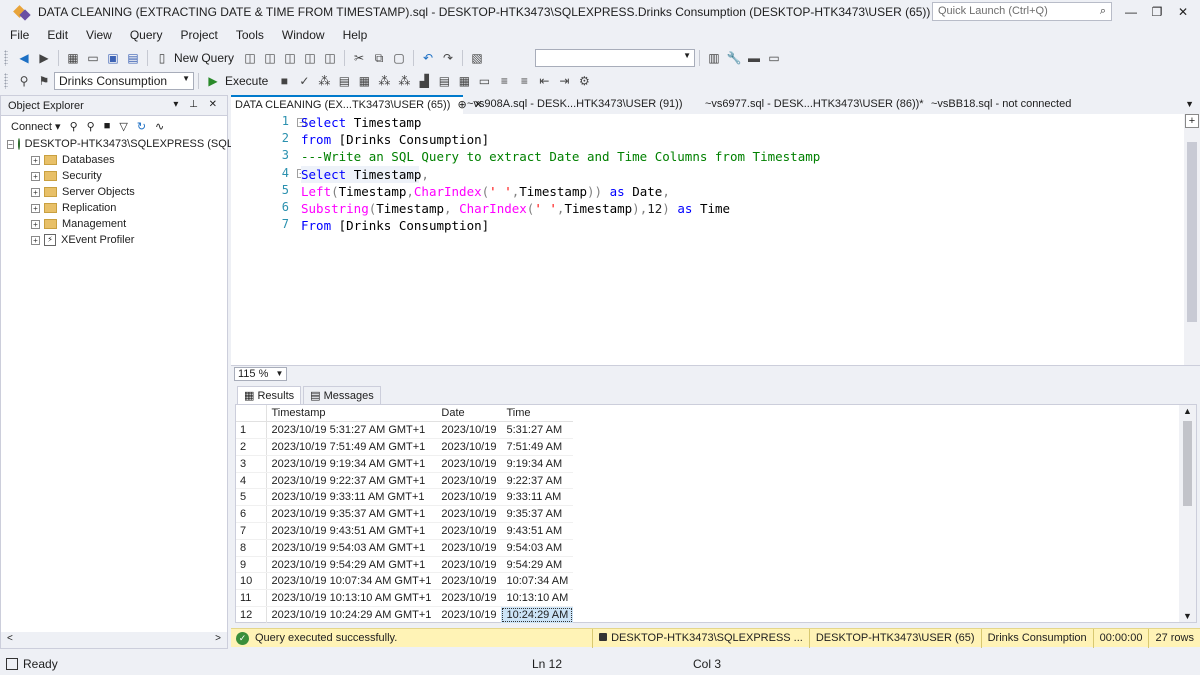  What do you see at coordinates (113, 58) in the screenshot?
I see `save-icon: ▣` at bounding box center [113, 58].